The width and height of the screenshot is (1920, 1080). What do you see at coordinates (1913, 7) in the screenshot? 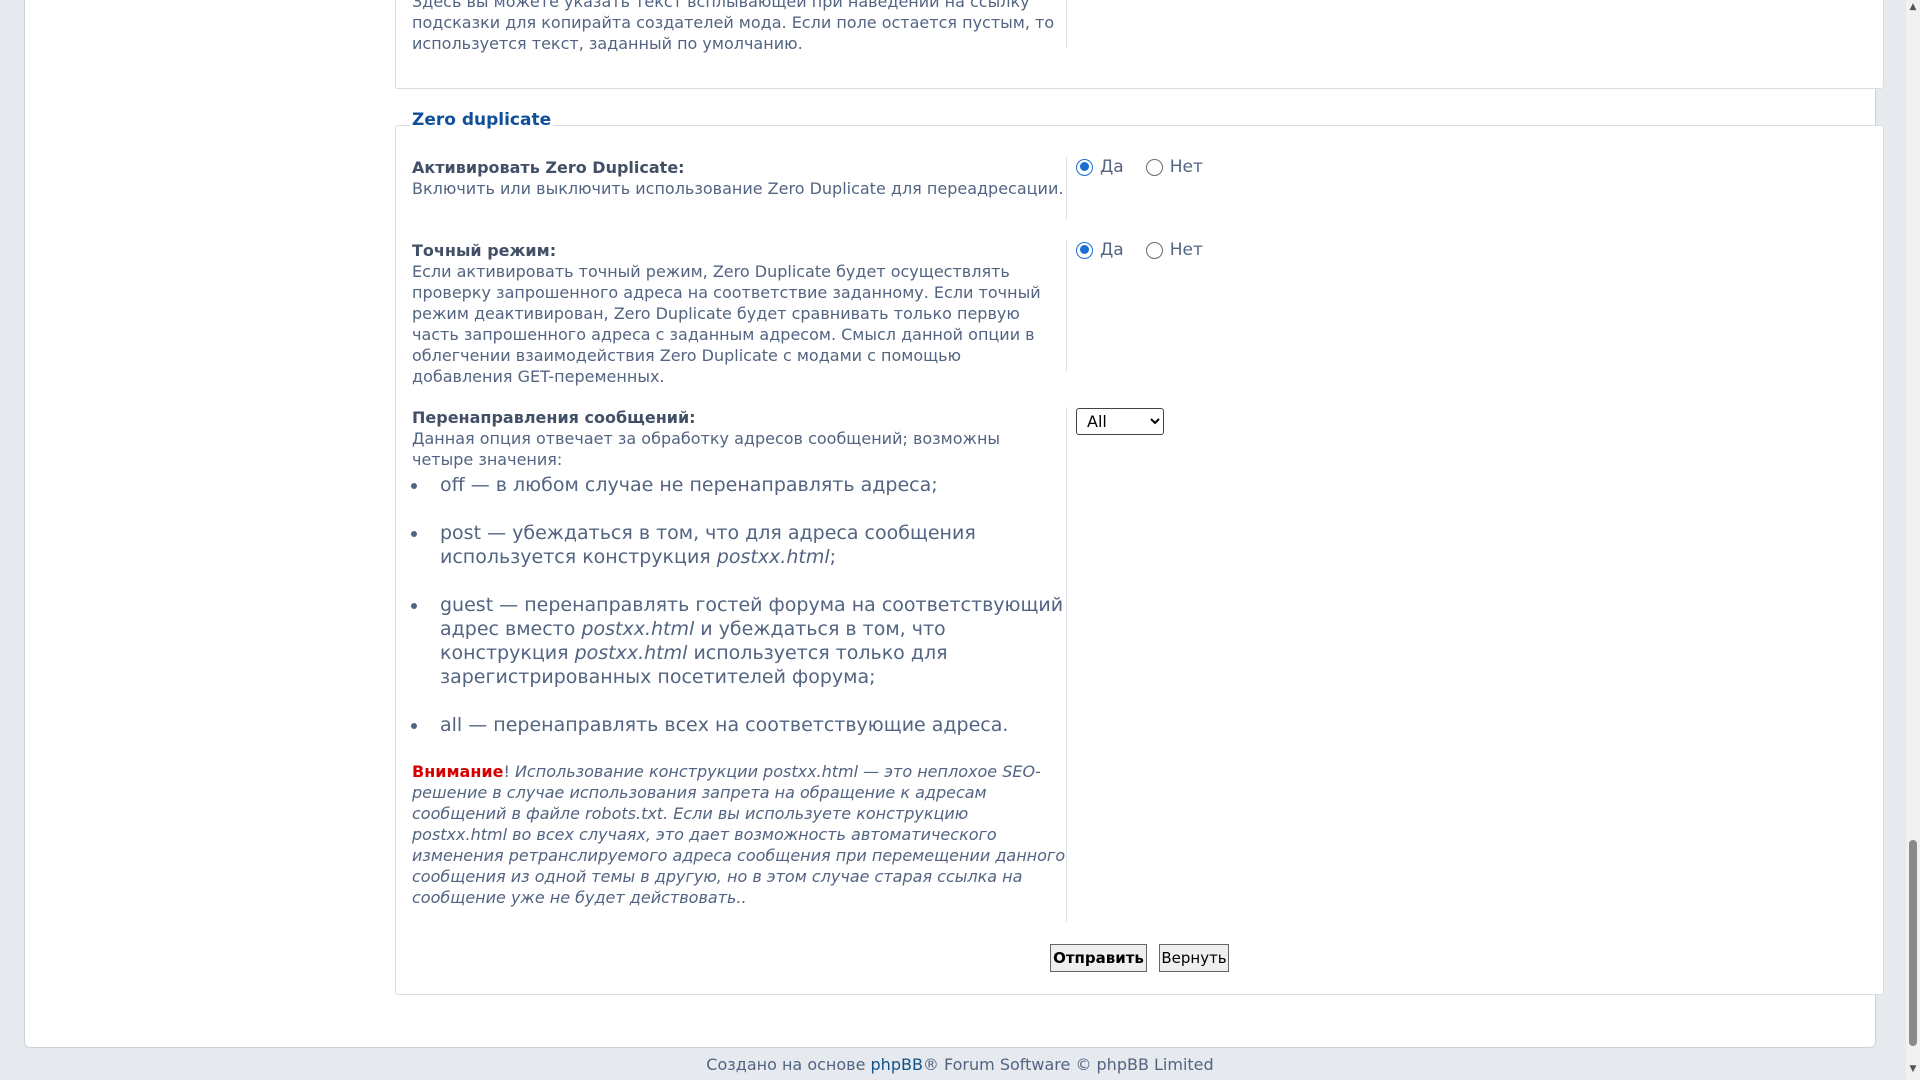
I see `scroll-up-icon: ▲` at bounding box center [1913, 7].